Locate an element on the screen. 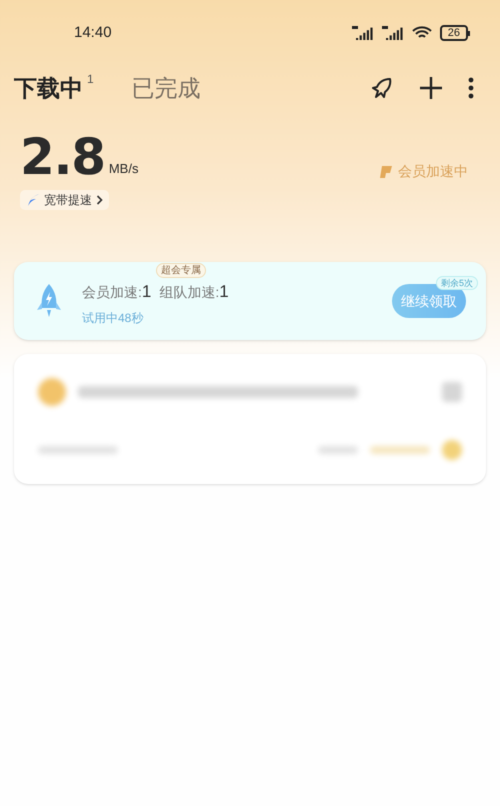 This screenshot has width=500, height=806. vip-boost-count: 1 is located at coordinates (147, 292).